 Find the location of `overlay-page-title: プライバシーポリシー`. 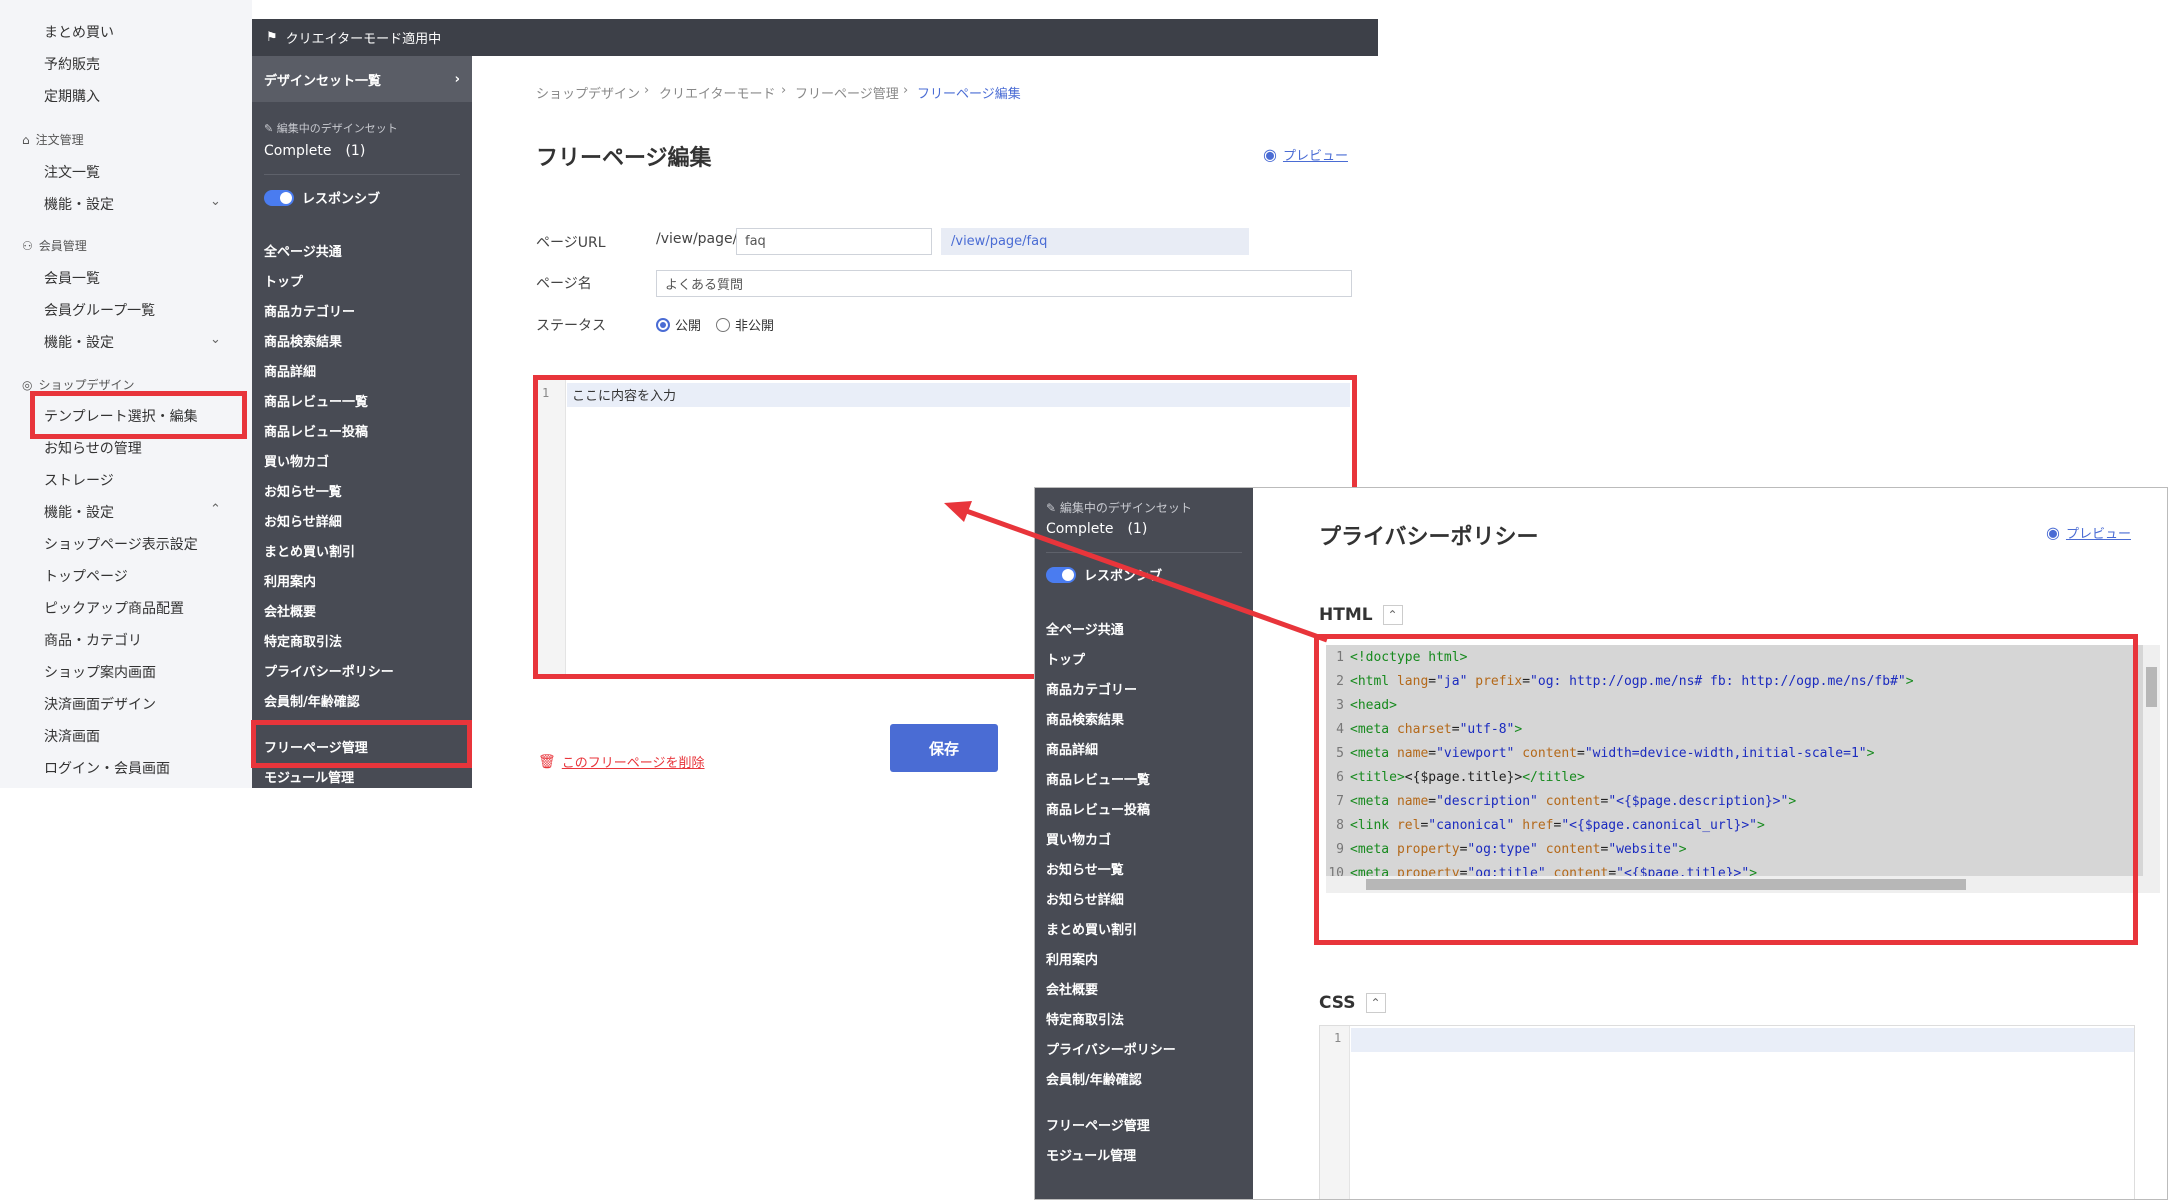

overlay-page-title: プライバシーポリシー is located at coordinates (1429, 537).